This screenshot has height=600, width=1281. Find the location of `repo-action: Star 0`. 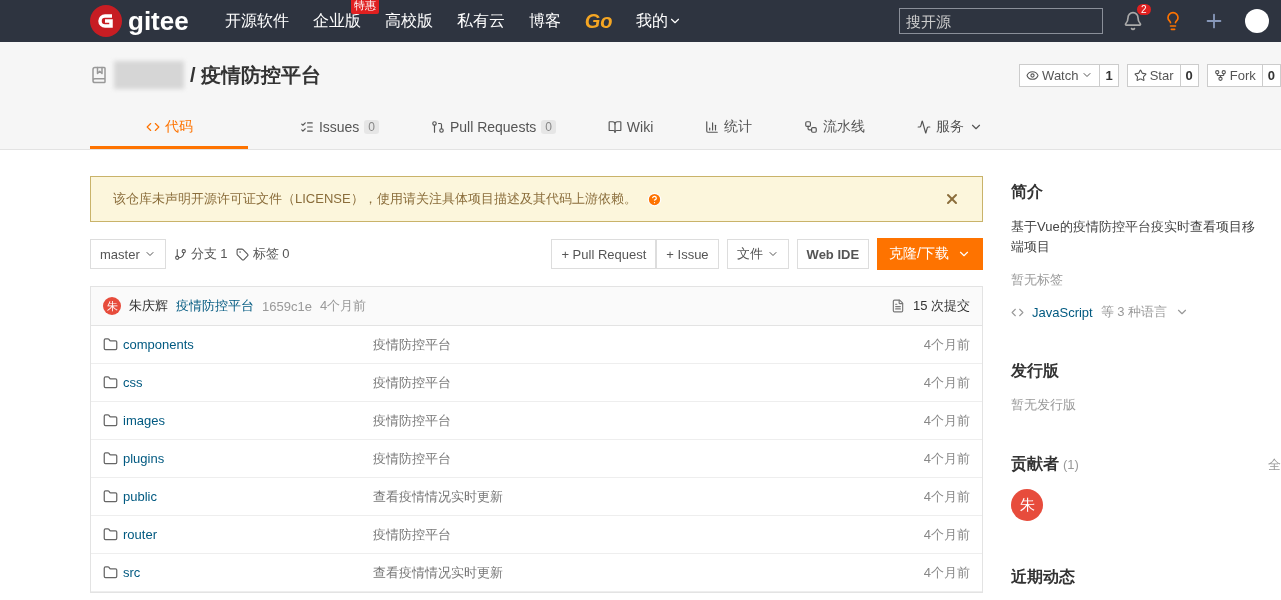

repo-action: Star 0 is located at coordinates (1162, 75).